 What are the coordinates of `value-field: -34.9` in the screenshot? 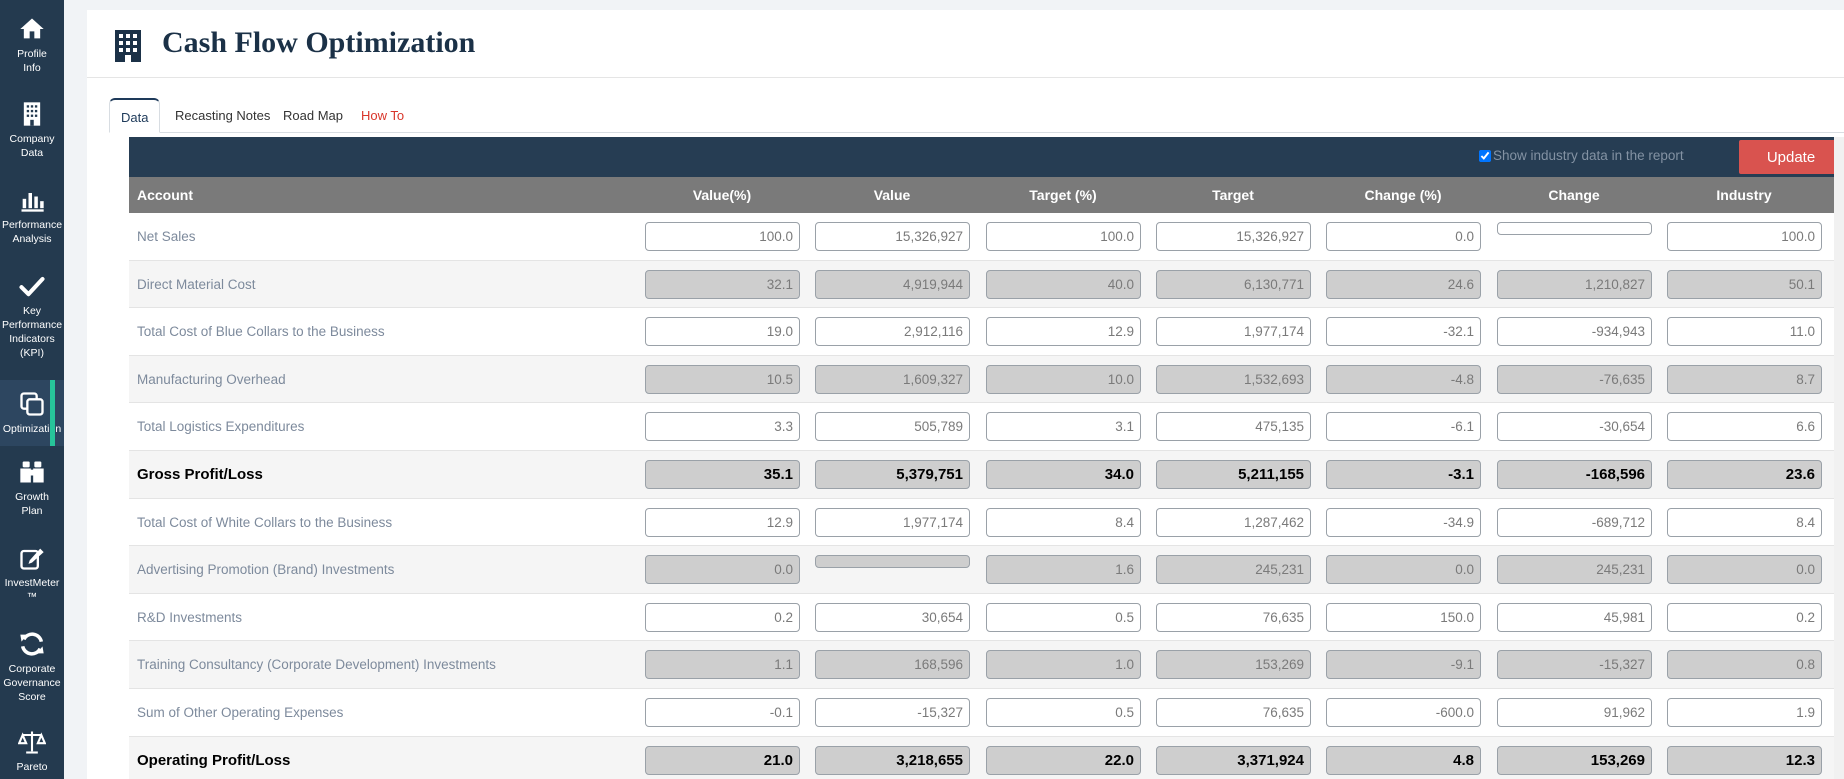 It's located at (1403, 522).